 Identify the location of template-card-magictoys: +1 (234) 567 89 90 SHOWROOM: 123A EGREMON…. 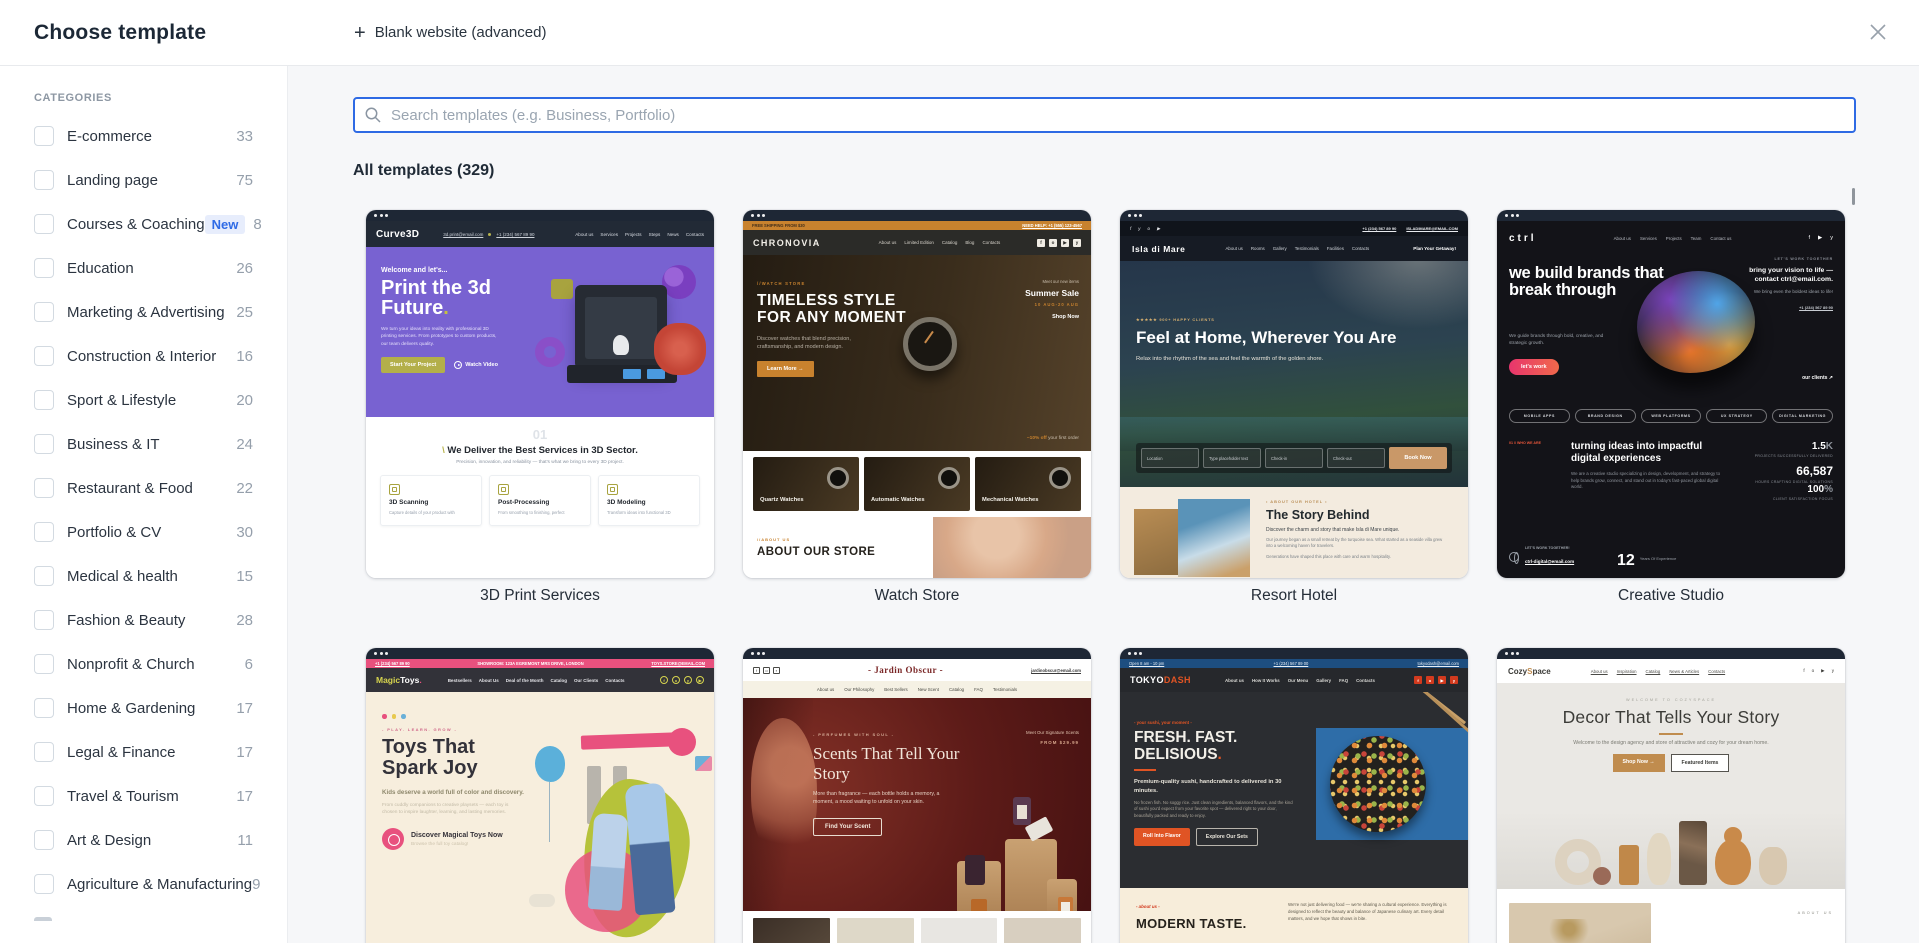
(540, 795).